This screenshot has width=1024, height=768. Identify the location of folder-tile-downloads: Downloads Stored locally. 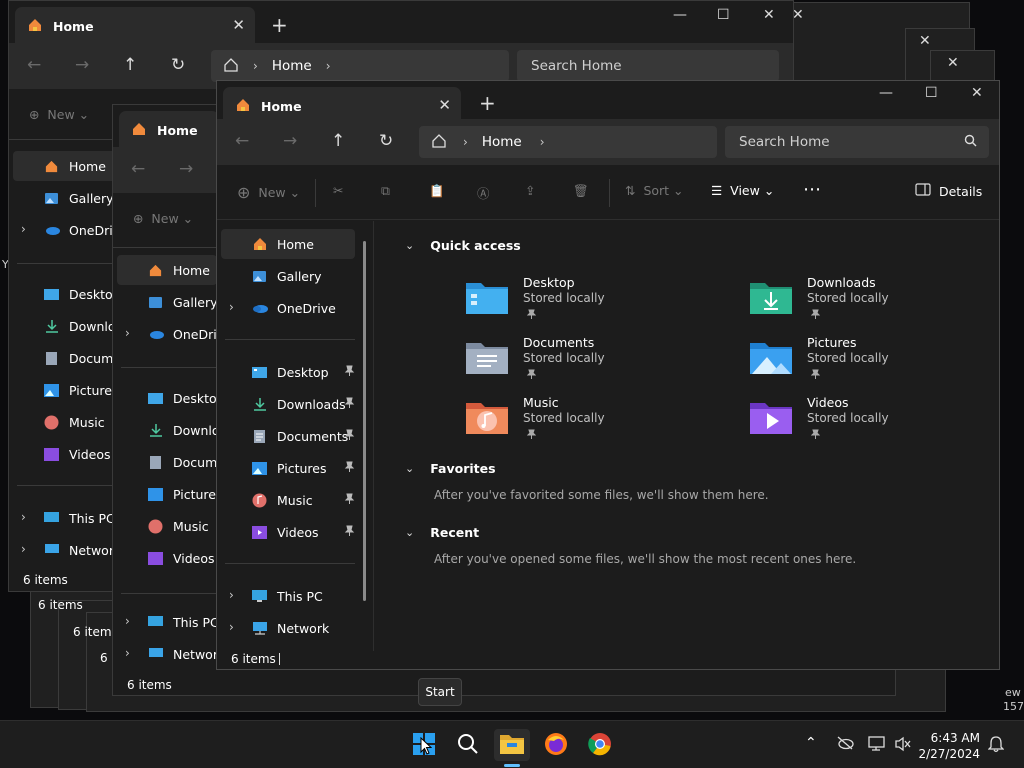
(874, 303).